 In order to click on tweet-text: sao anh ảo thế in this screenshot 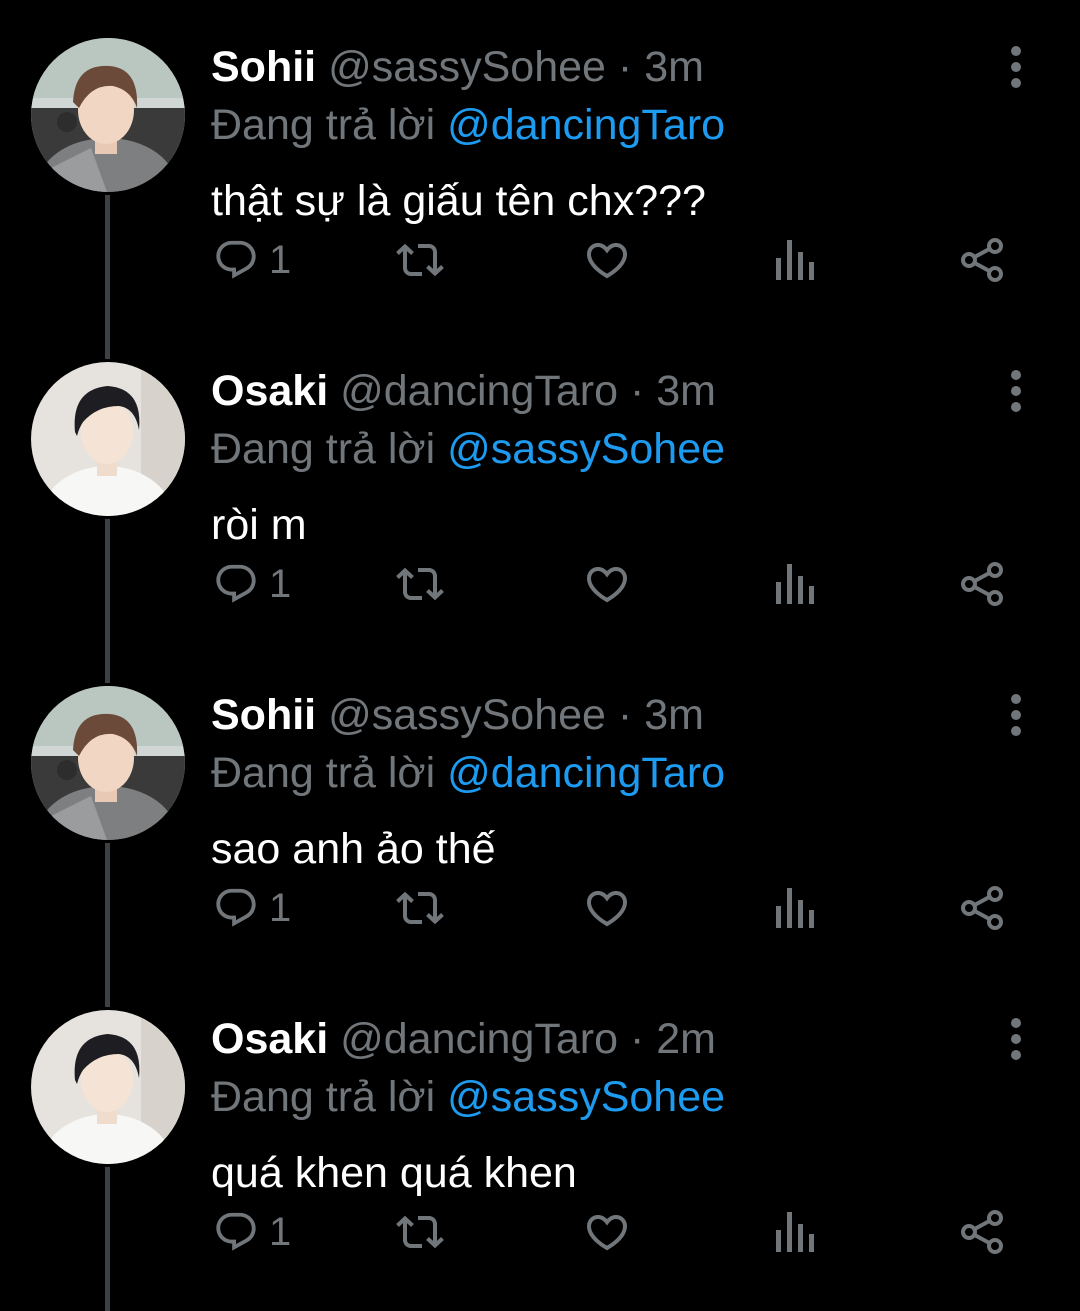, I will do `click(353, 849)`.